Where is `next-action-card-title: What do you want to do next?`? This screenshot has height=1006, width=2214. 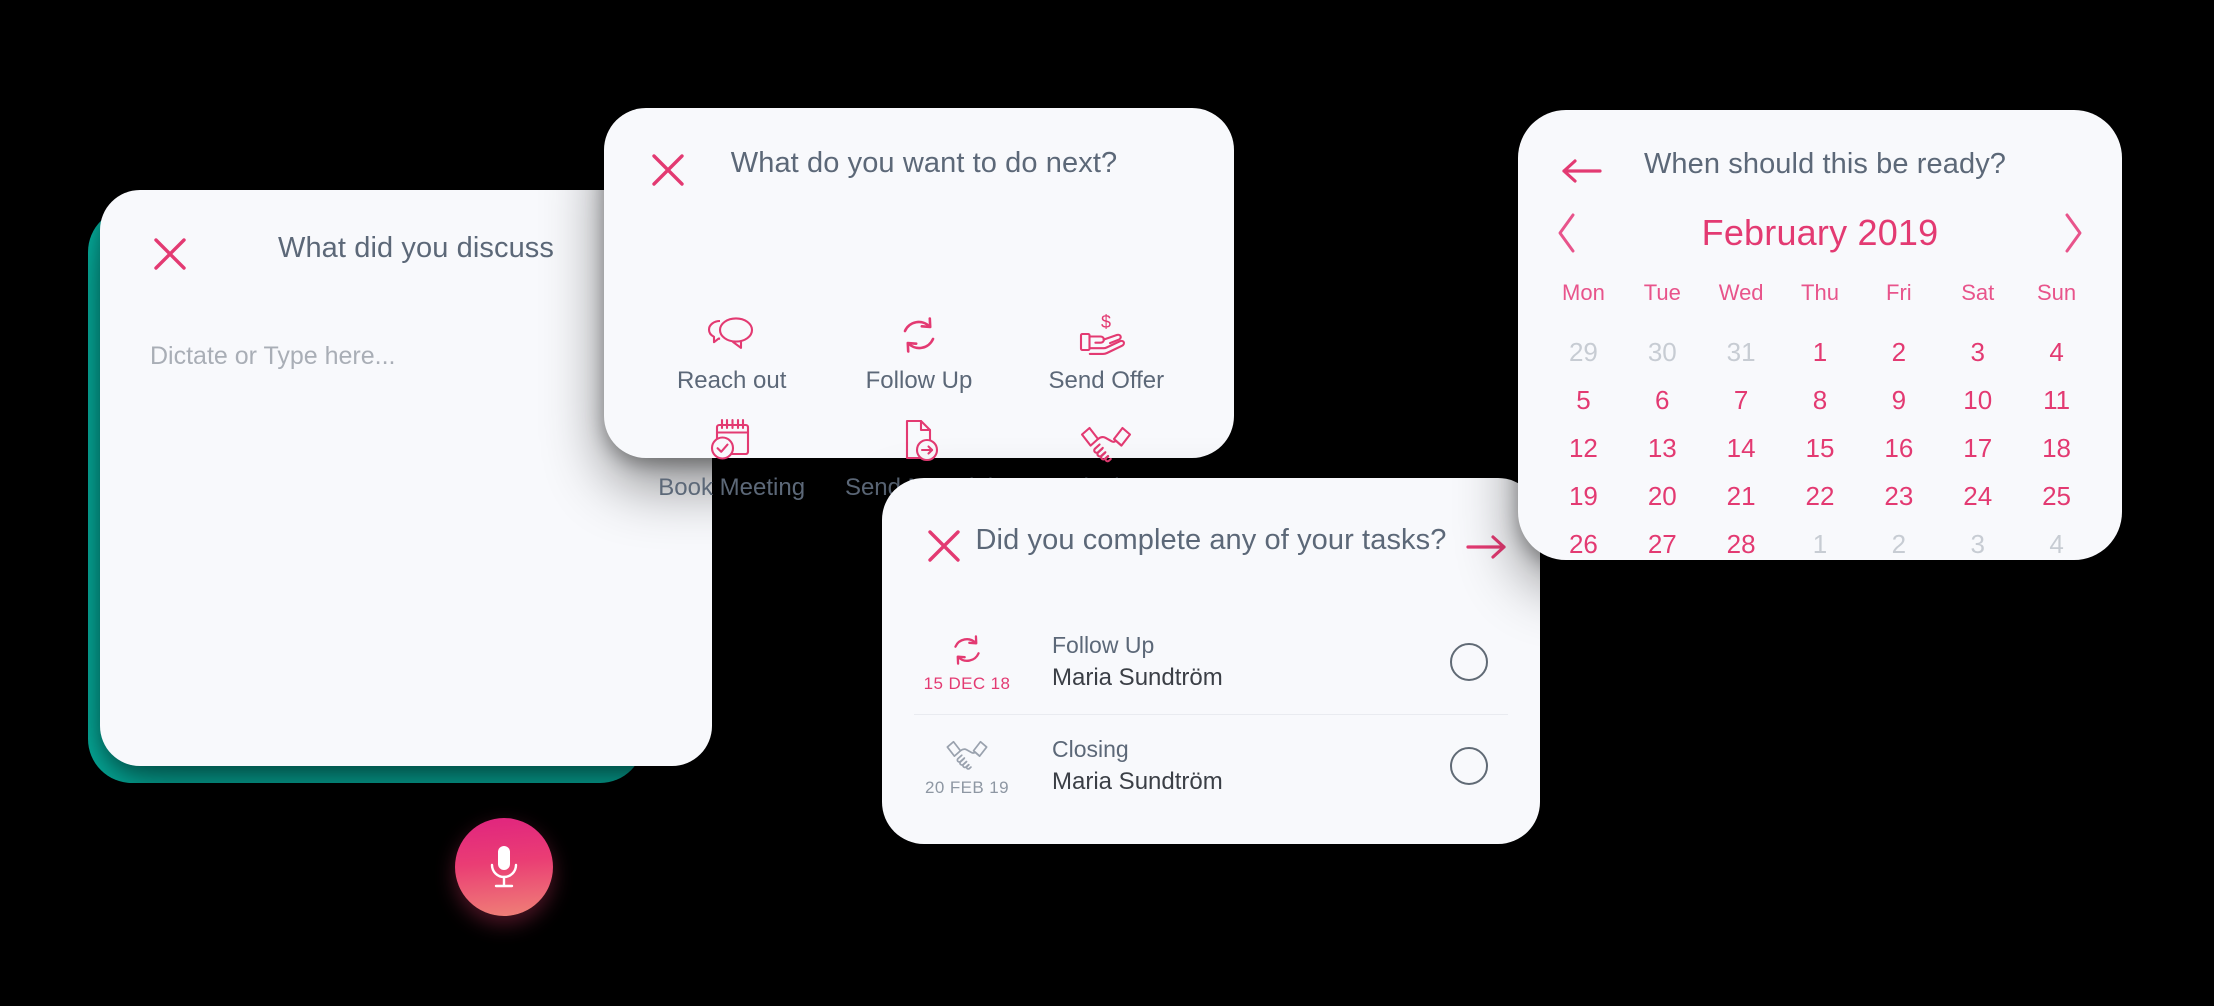 next-action-card-title: What do you want to do next? is located at coordinates (924, 163).